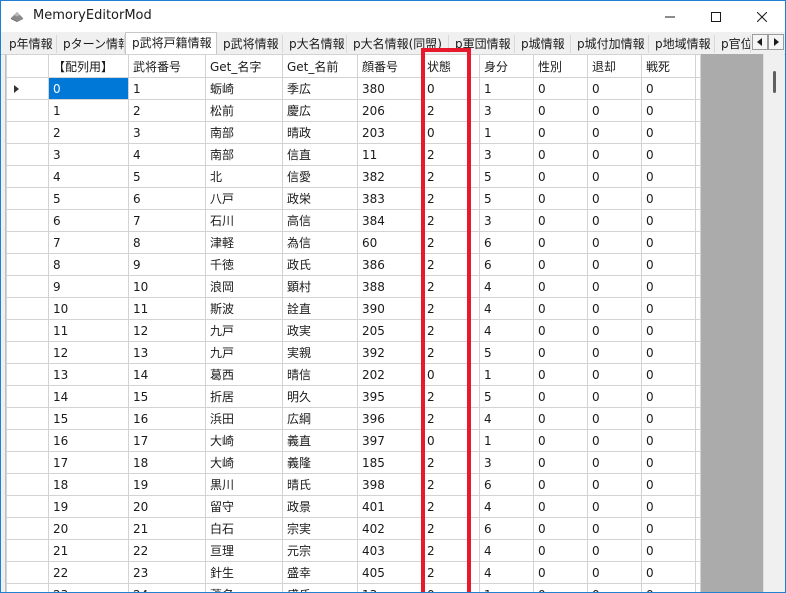 The image size is (786, 593). Describe the element at coordinates (774, 82) in the screenshot. I see `scrollbar-thumb` at that location.